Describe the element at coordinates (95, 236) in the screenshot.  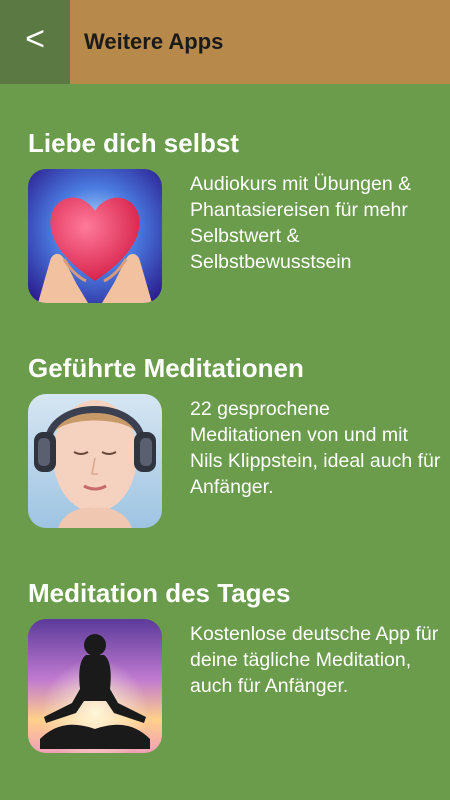
I see `heart-in-hands-icon` at that location.